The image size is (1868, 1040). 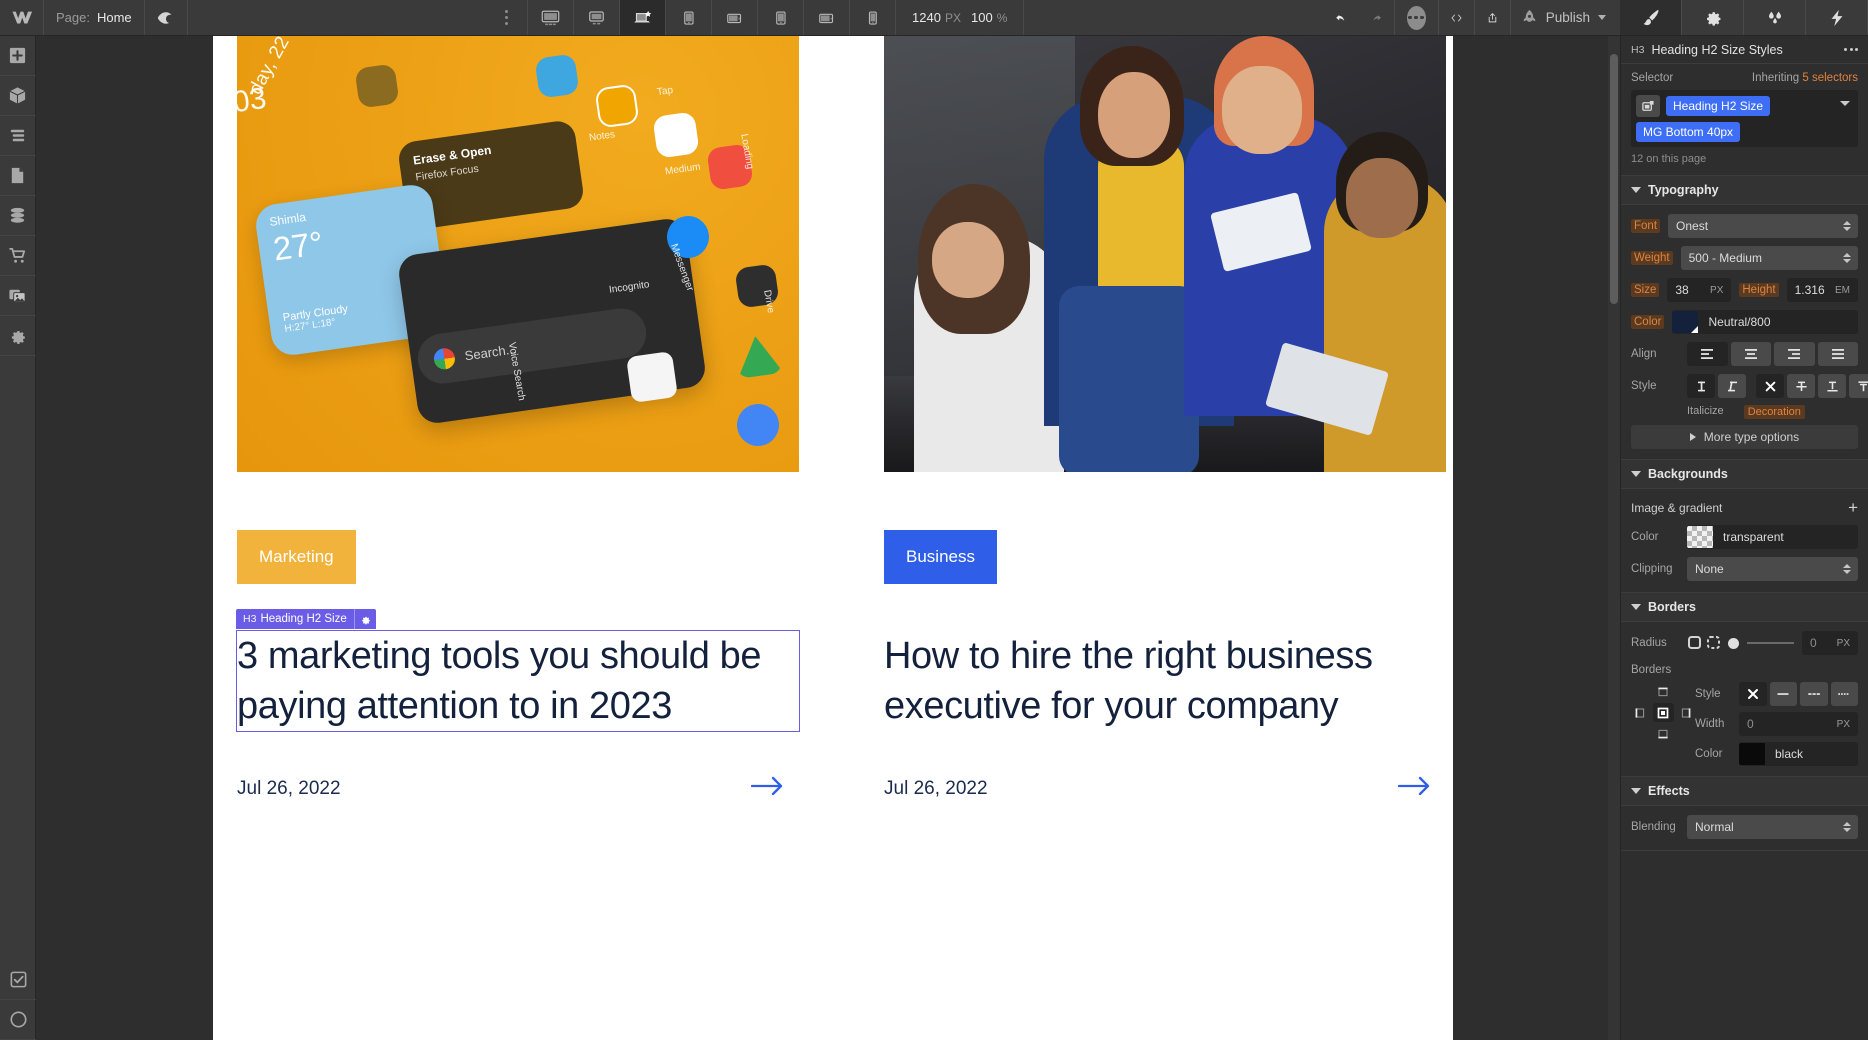 I want to click on align-right-icon, so click(x=1794, y=354).